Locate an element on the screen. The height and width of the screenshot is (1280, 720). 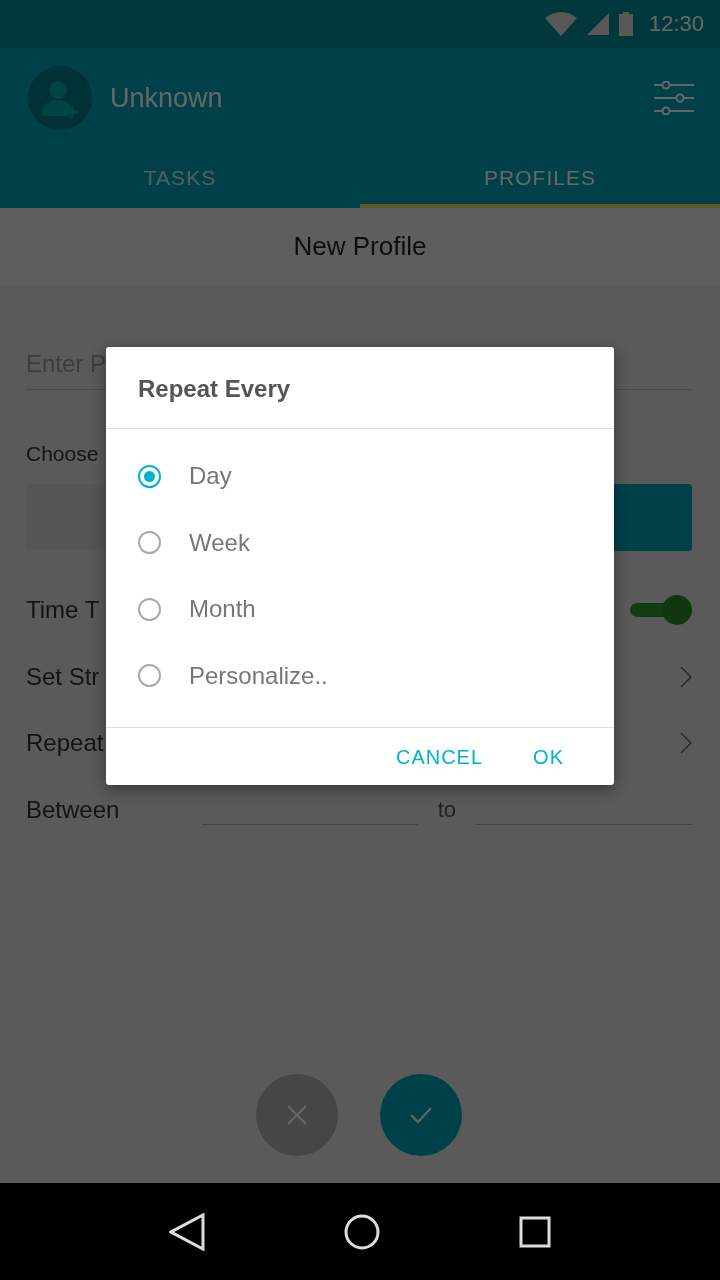
close-icon is located at coordinates (297, 1115).